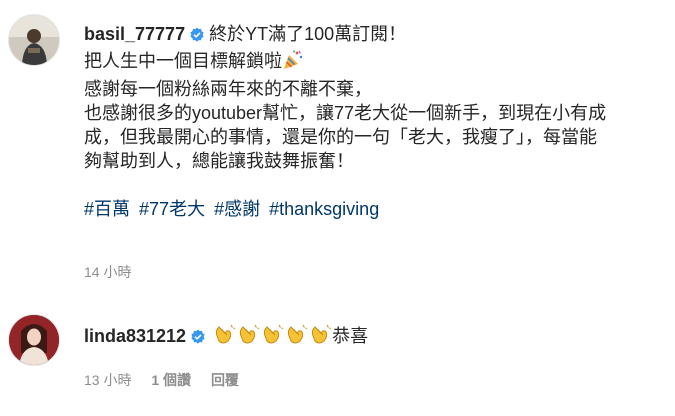 This screenshot has width=675, height=416. What do you see at coordinates (225, 380) in the screenshot?
I see `reply-button: 回覆` at bounding box center [225, 380].